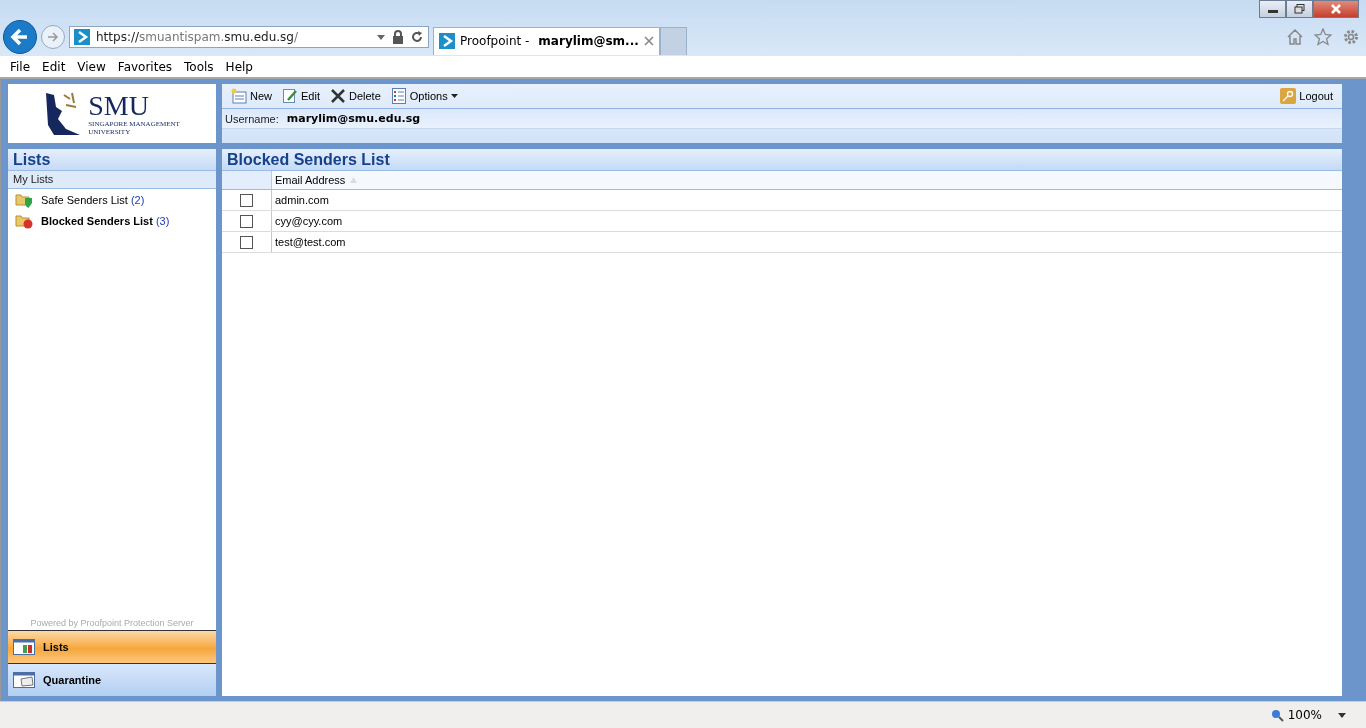 The height and width of the screenshot is (728, 1366). I want to click on username-label: Username:, so click(252, 118).